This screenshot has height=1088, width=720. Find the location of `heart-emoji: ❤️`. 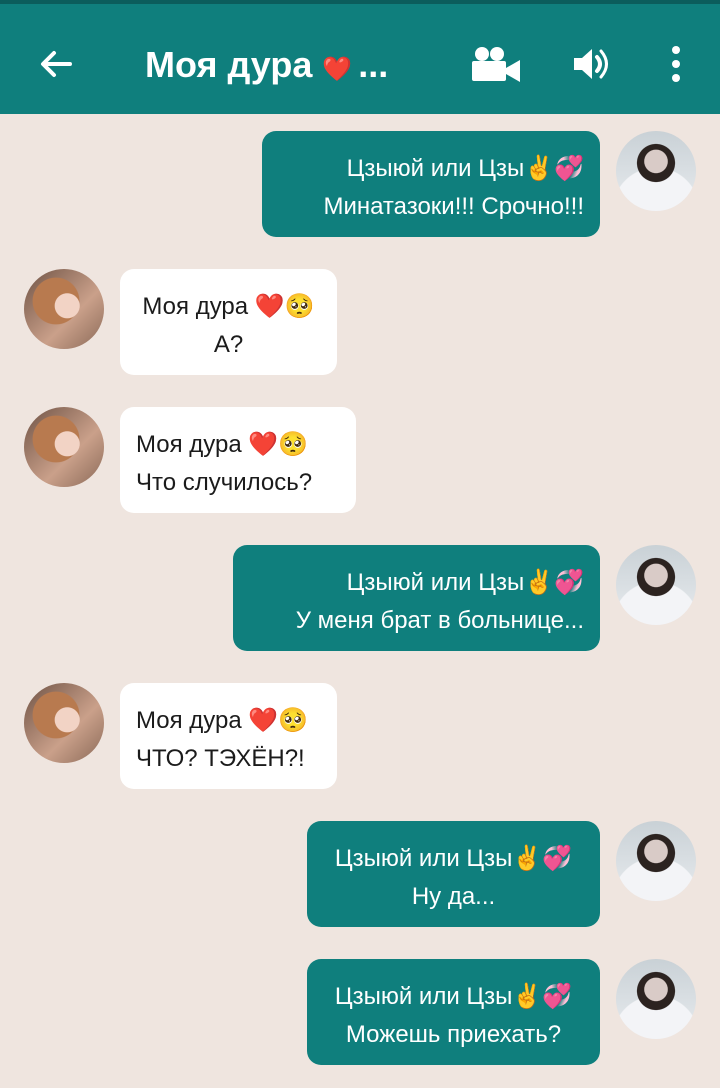

heart-emoji: ❤️ is located at coordinates (337, 69).